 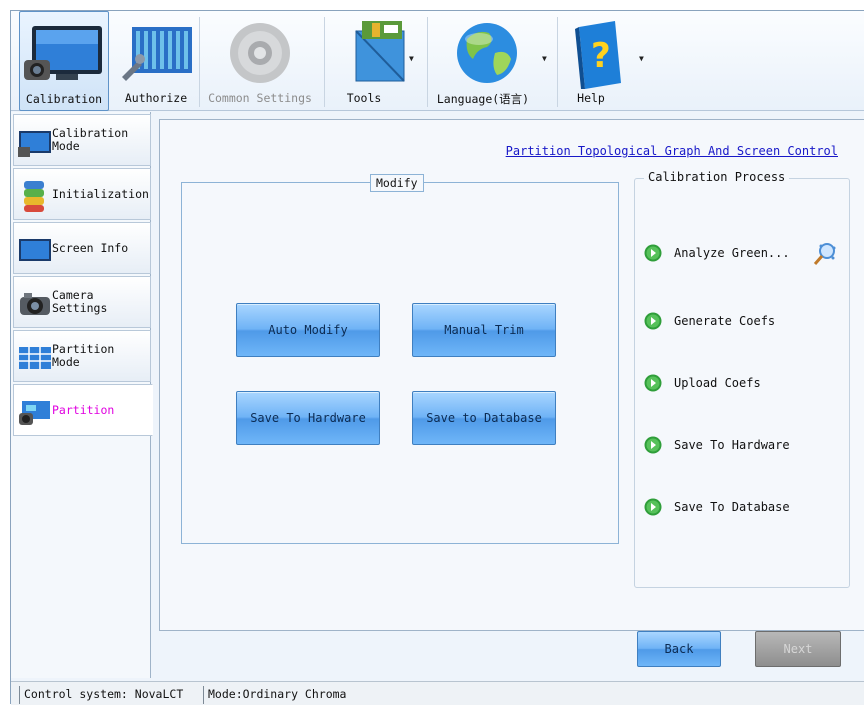 I want to click on sidebar-item-label: Calibration Mode, so click(x=90, y=139).